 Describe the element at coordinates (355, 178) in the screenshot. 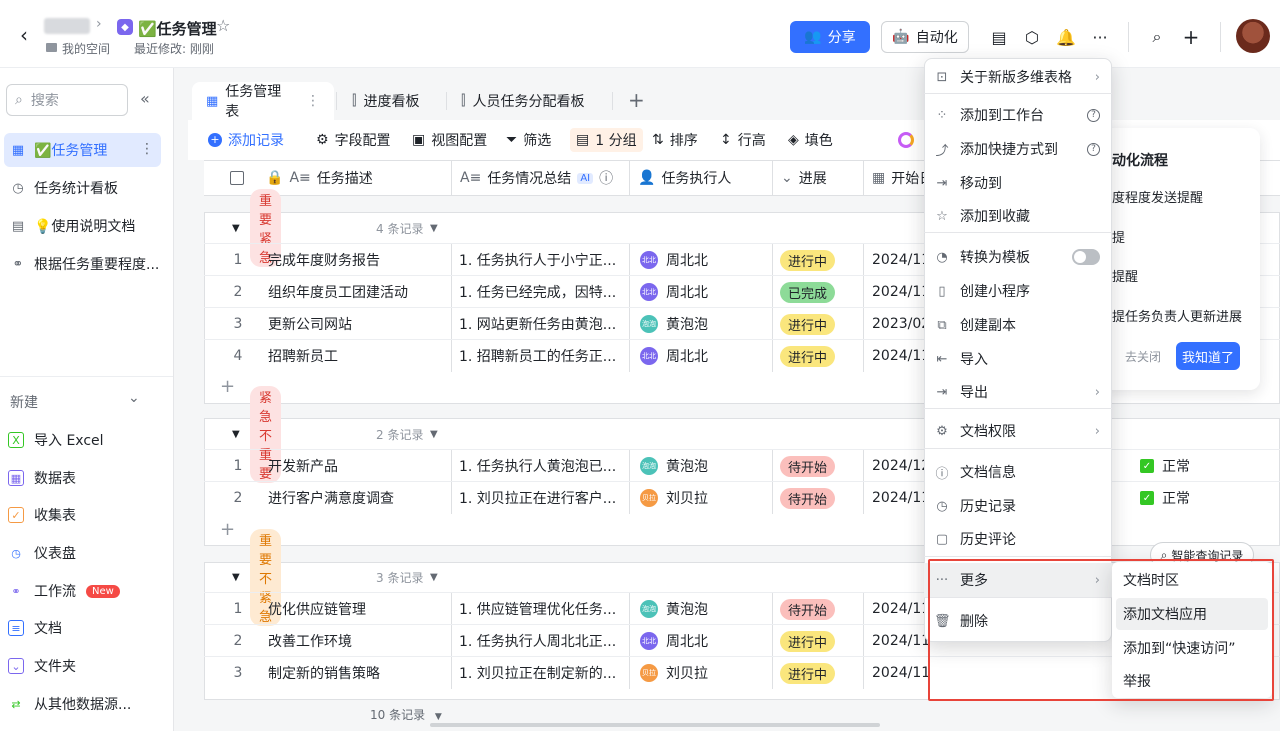

I see `column-header-desc: 🔒 A≡ 任务描述` at that location.